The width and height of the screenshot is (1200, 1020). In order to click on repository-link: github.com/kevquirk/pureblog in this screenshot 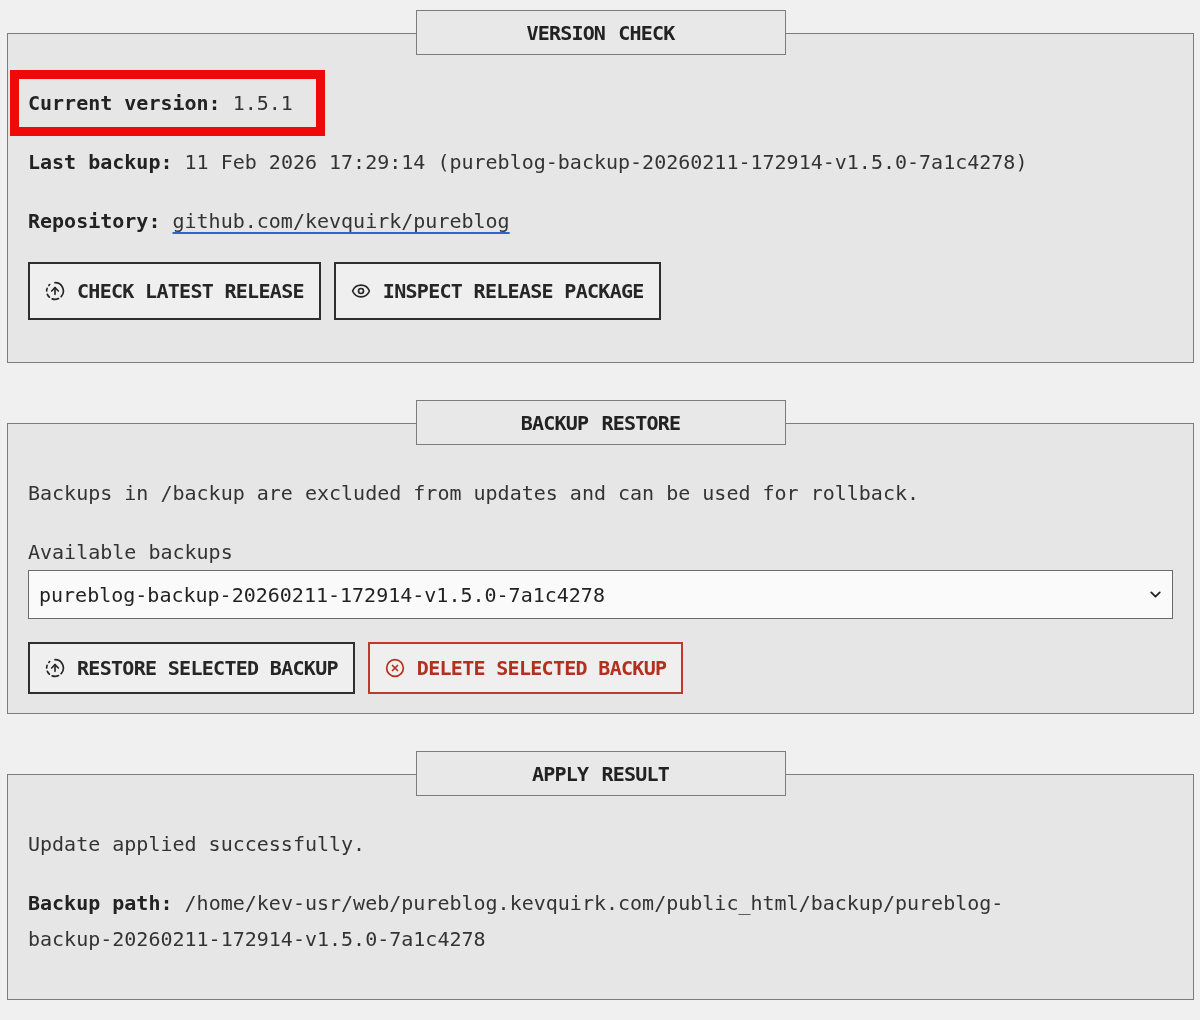, I will do `click(341, 221)`.